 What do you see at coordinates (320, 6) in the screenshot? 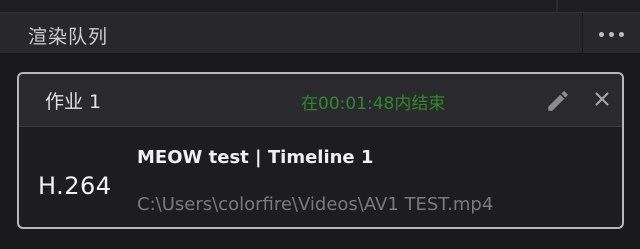
I see `top-strip` at bounding box center [320, 6].